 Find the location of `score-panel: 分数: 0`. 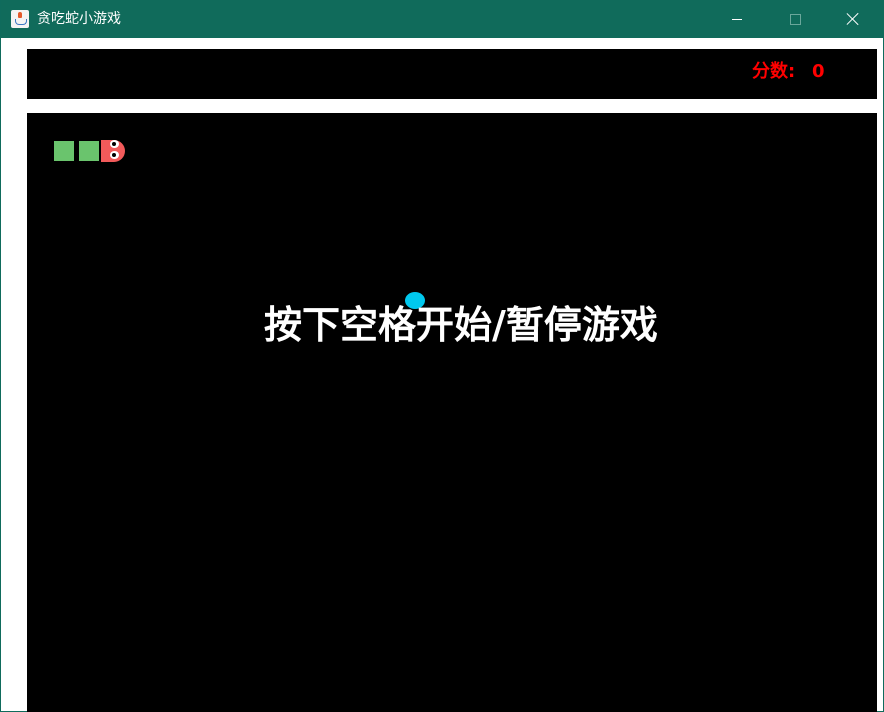

score-panel: 分数: 0 is located at coordinates (452, 74).